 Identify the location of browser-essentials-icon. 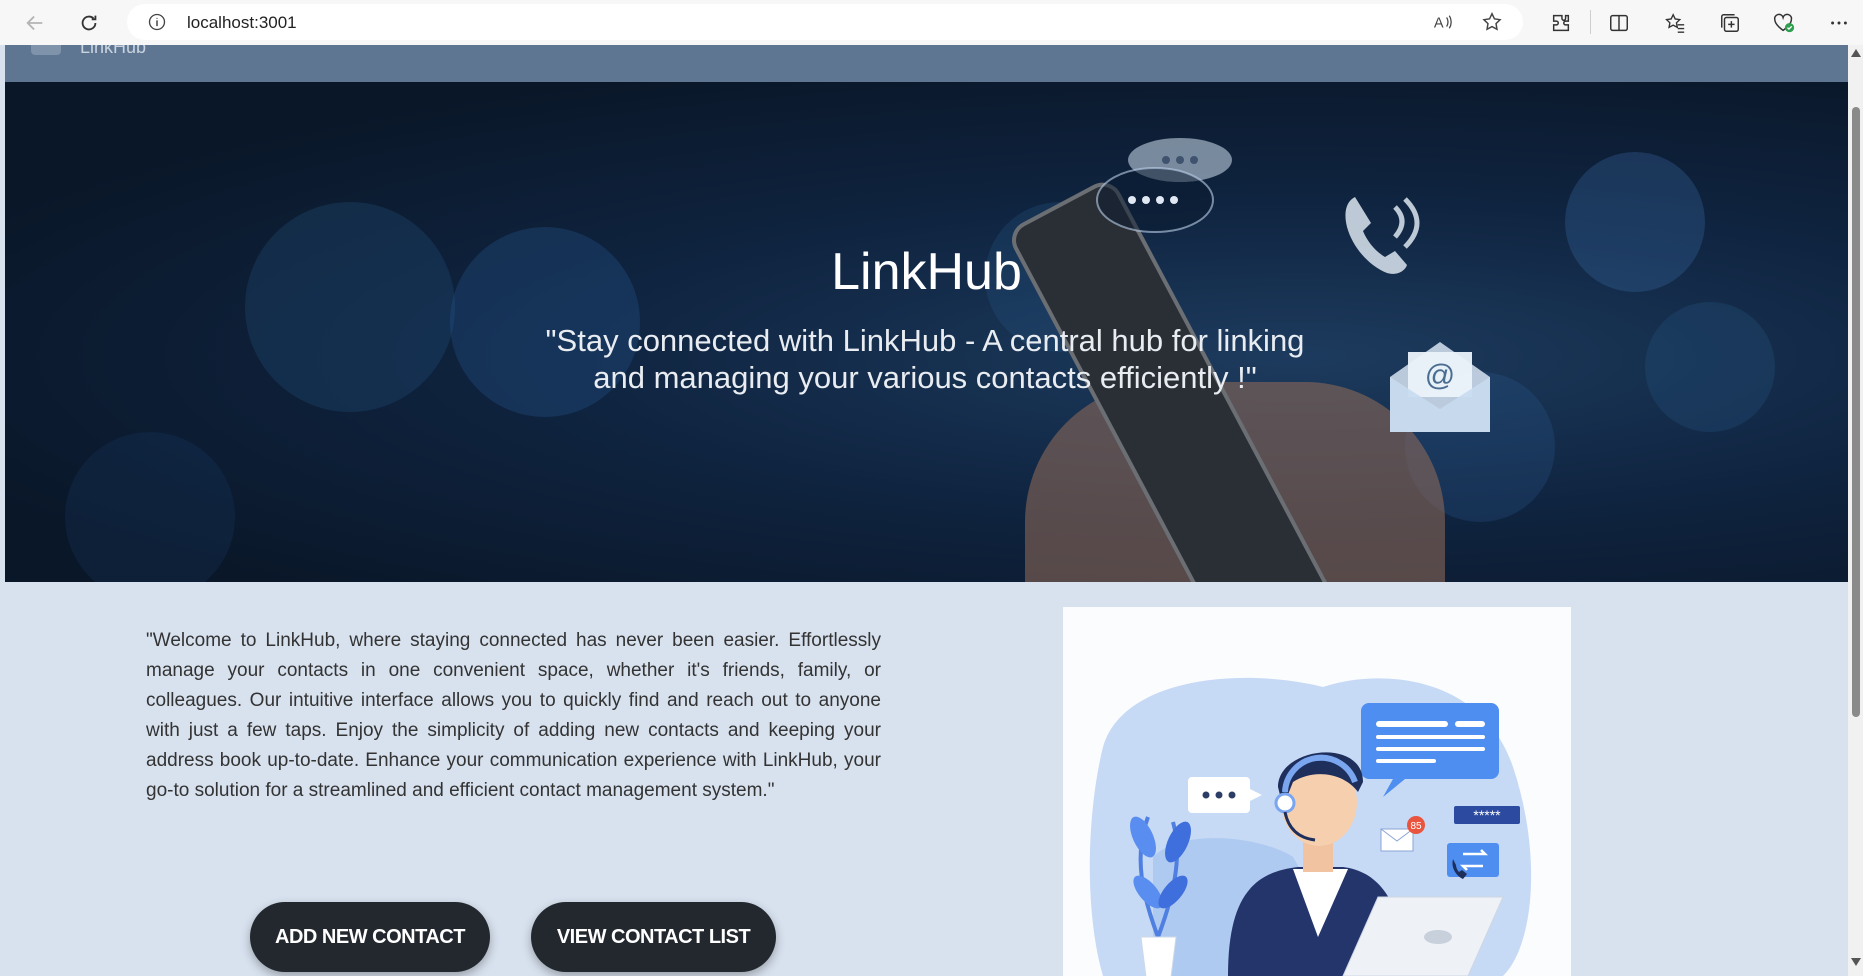
(1784, 23).